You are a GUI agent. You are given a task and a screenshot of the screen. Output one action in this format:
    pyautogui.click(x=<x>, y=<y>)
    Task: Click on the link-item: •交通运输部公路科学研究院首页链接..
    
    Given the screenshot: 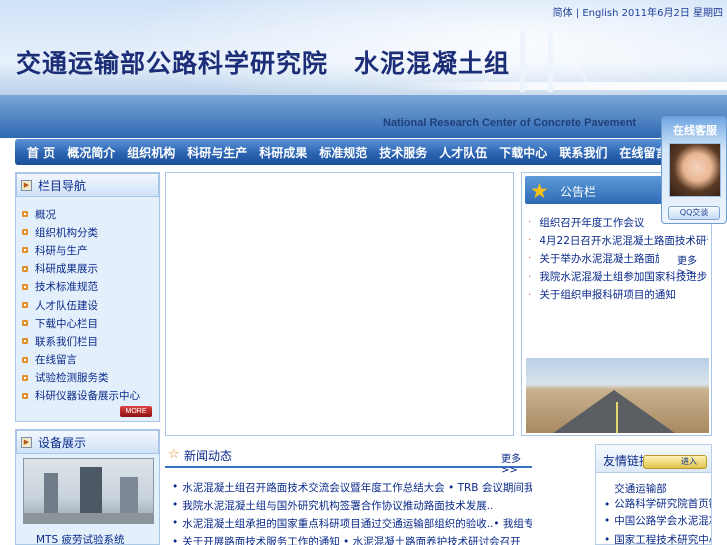 What is the action you would take?
    pyautogui.click(x=657, y=495)
    